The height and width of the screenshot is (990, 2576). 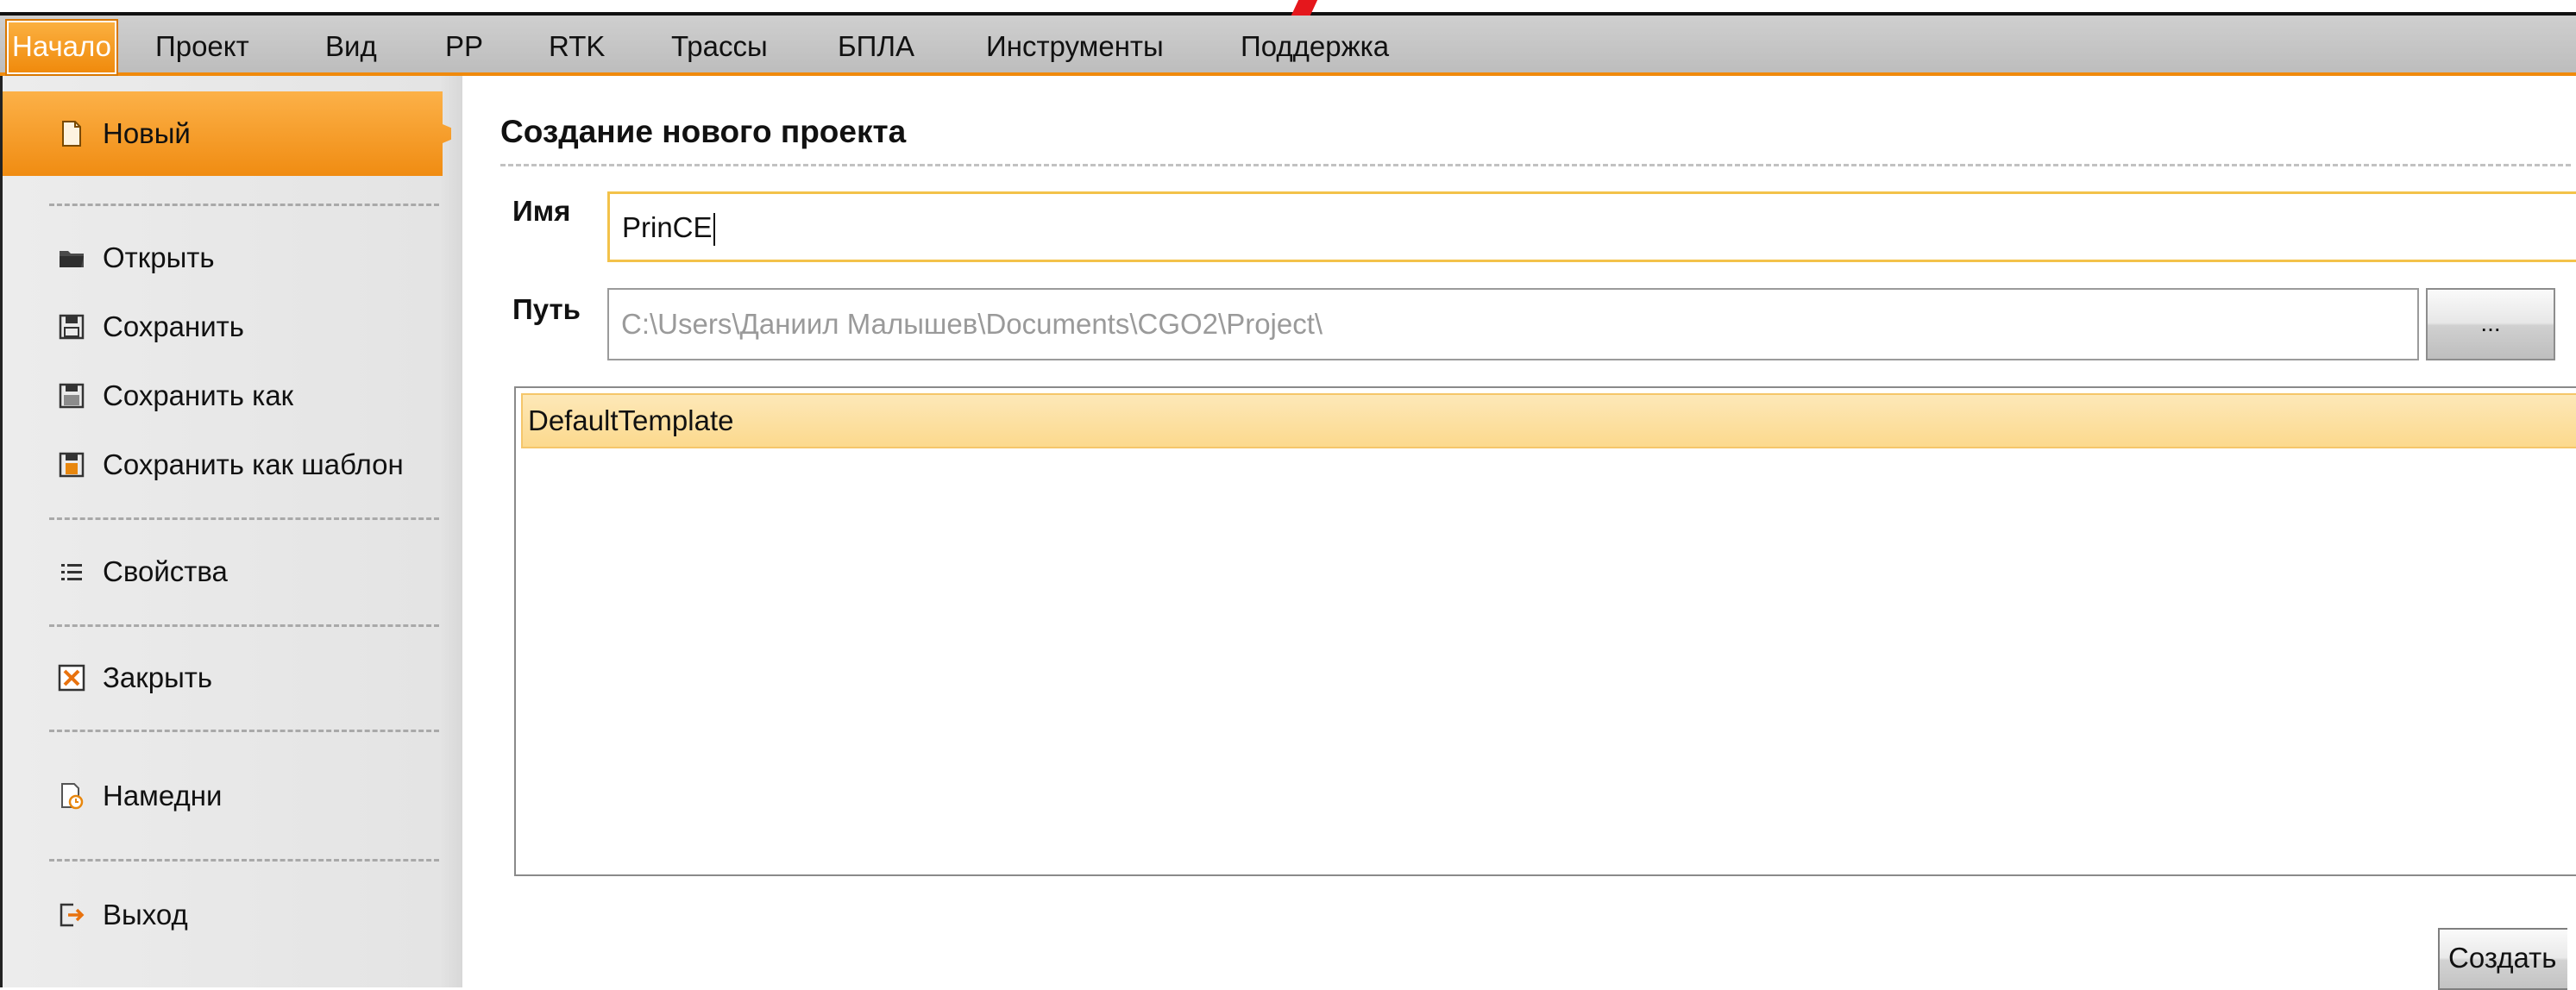 I want to click on sidebar-item-close: Закрыть, so click(x=134, y=677).